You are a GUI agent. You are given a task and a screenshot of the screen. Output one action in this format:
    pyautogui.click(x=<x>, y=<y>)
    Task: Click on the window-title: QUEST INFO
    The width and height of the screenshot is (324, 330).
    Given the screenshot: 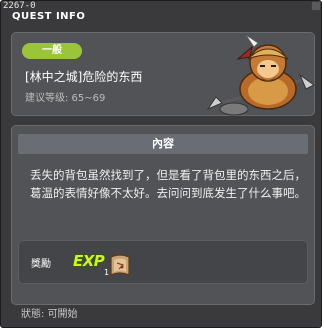 What is the action you would take?
    pyautogui.click(x=49, y=16)
    